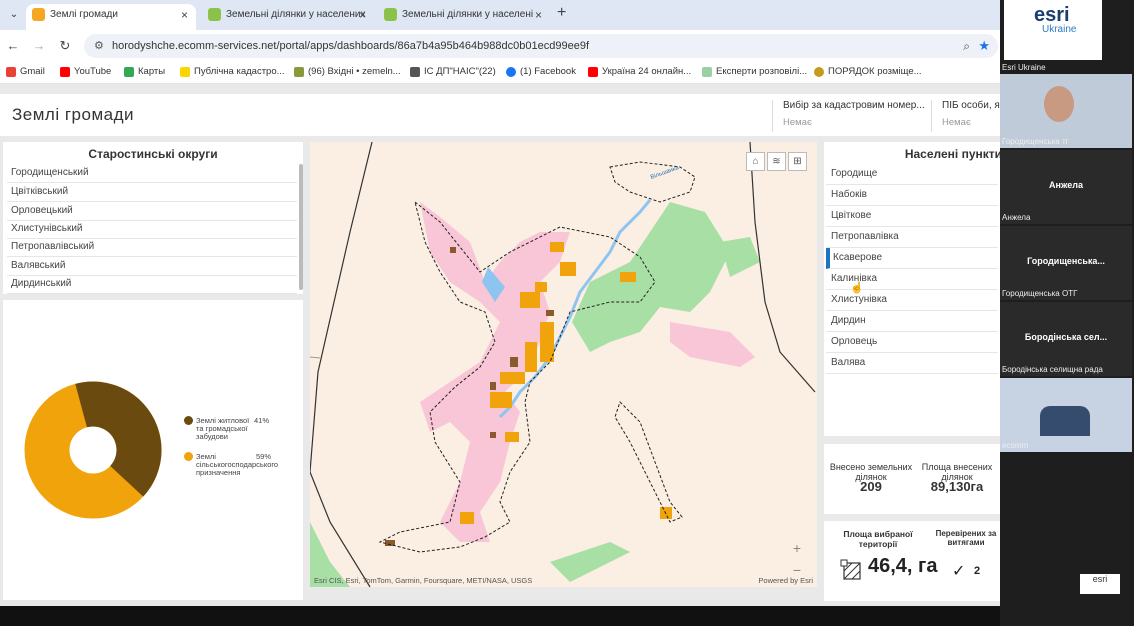  What do you see at coordinates (984, 46) in the screenshot?
I see `bookmark-star-icon: ★` at bounding box center [984, 46].